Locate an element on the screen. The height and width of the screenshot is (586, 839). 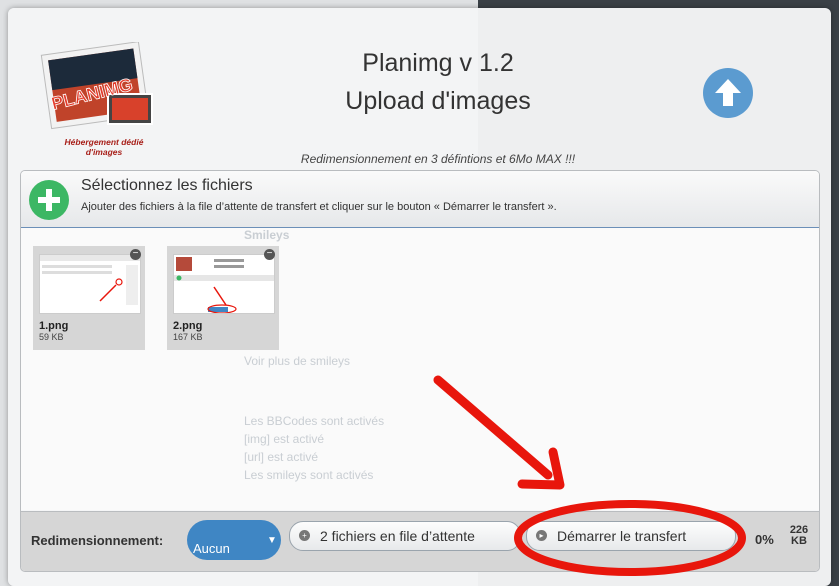
queue-status-button: + 2 fichiers en file d’attente is located at coordinates (405, 536).